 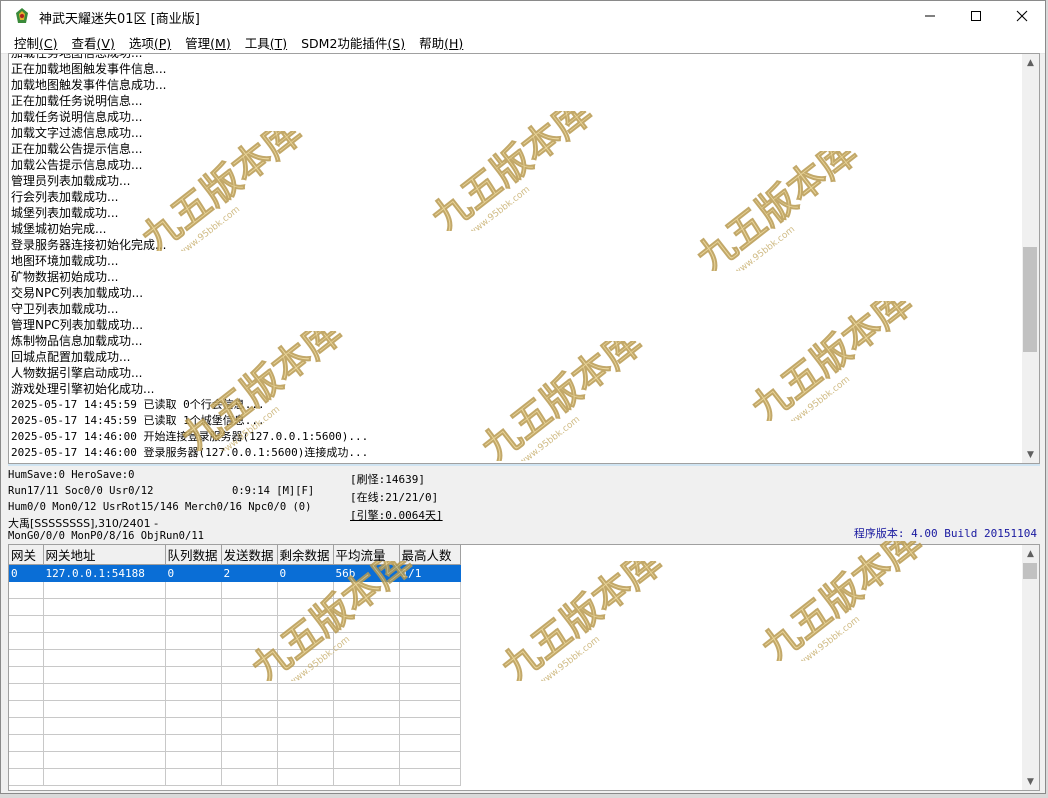 What do you see at coordinates (208, 42) in the screenshot?
I see `menu-item-3: 管理(M)` at bounding box center [208, 42].